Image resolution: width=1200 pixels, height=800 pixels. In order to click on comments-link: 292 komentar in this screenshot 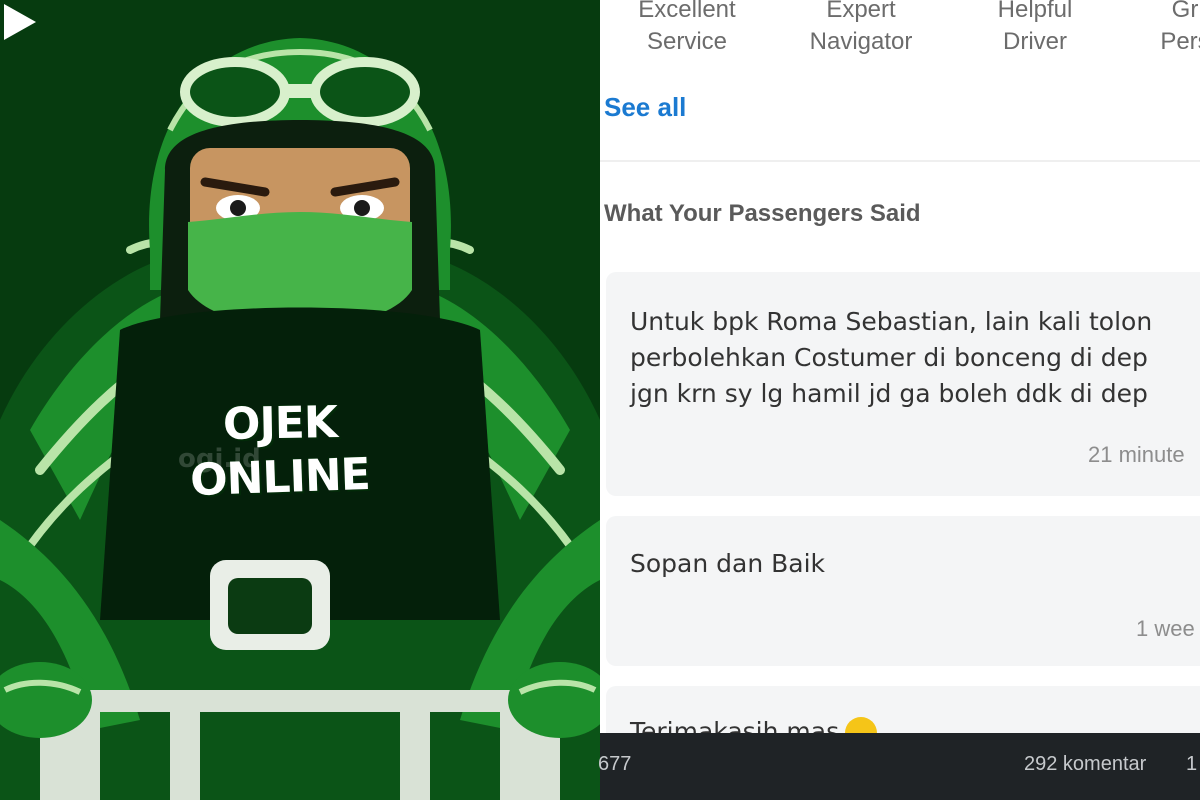, I will do `click(1085, 764)`.